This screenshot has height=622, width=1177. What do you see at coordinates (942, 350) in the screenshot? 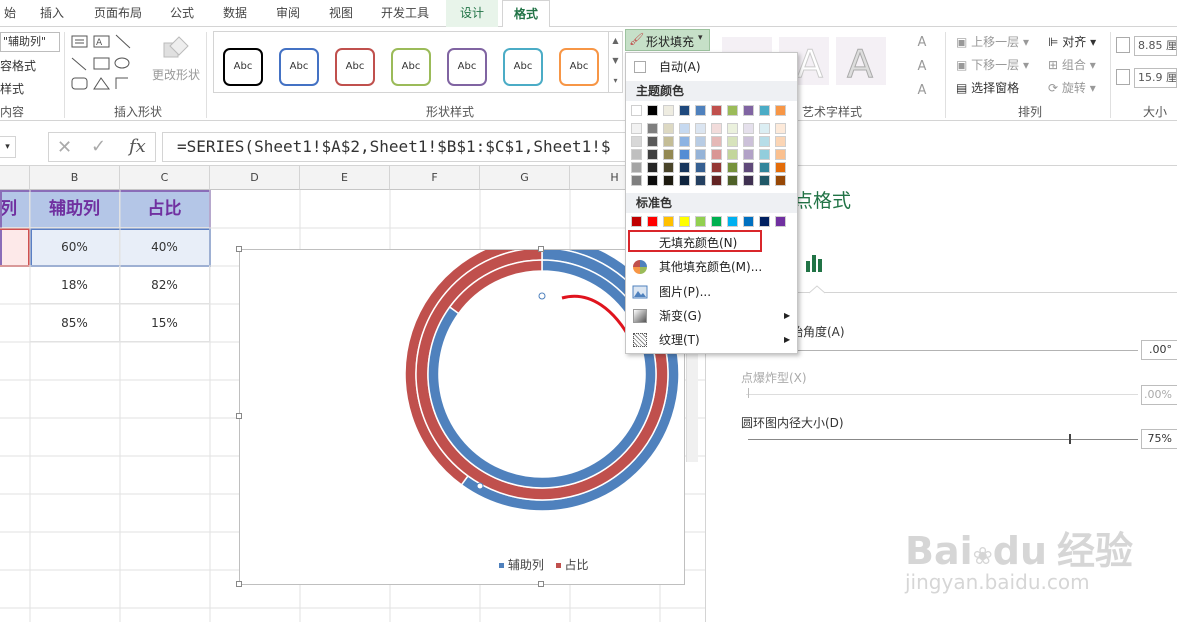
I see `first-slice-angle-slider` at bounding box center [942, 350].